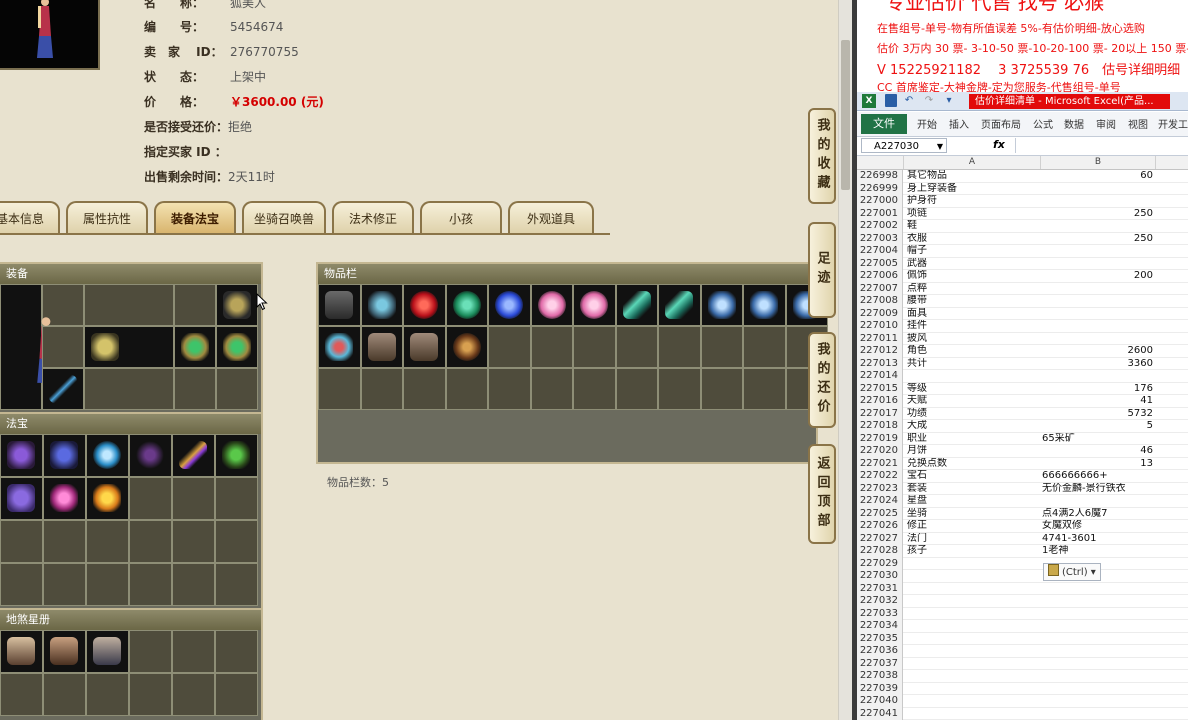  Describe the element at coordinates (973, 364) in the screenshot. I see `cell-a: 共计` at that location.